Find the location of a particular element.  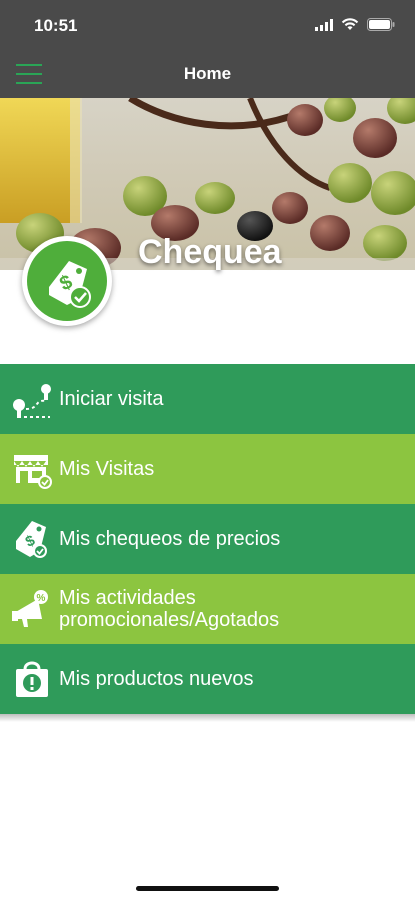

menu-label: Mis actividades promocionales/Agotados is located at coordinates (169, 609).